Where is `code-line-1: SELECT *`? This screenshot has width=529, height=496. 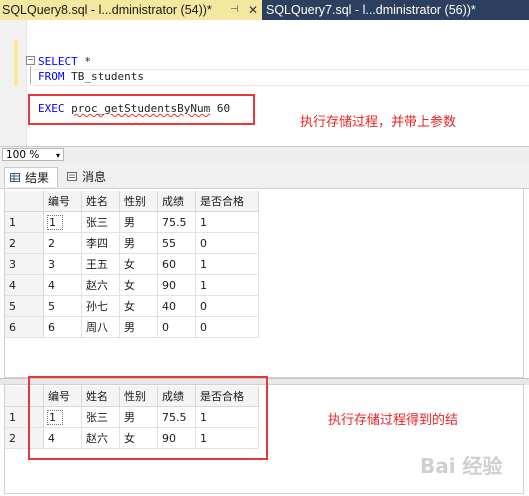
code-line-1: SELECT * is located at coordinates (64, 62).